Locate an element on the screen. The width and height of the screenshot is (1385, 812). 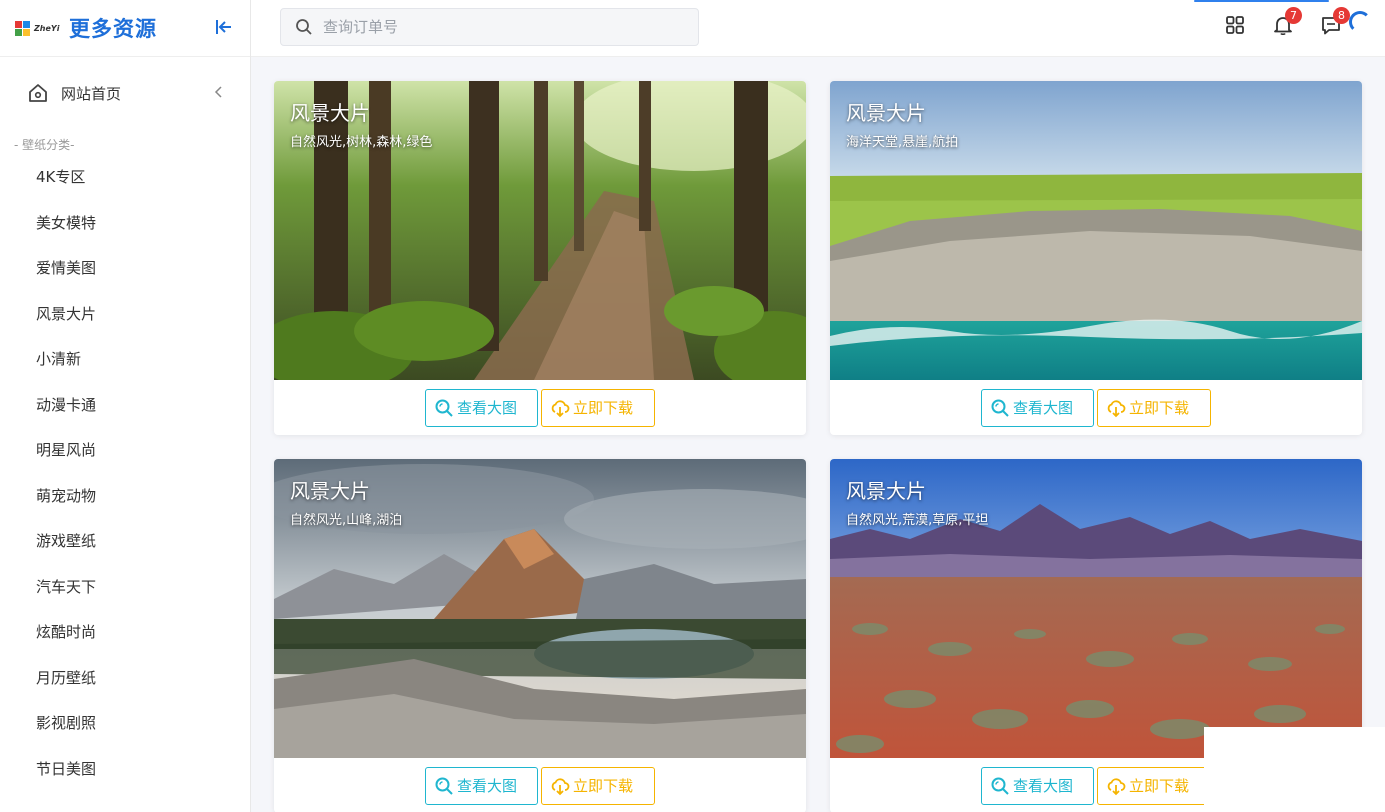
sidebar-item-home: 网站首页 is located at coordinates (125, 93).